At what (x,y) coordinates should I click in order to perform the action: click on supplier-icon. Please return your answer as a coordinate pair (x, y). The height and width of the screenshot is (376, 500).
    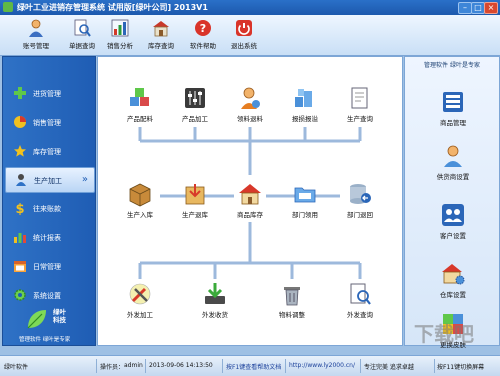
    Looking at the image, I should click on (453, 156).